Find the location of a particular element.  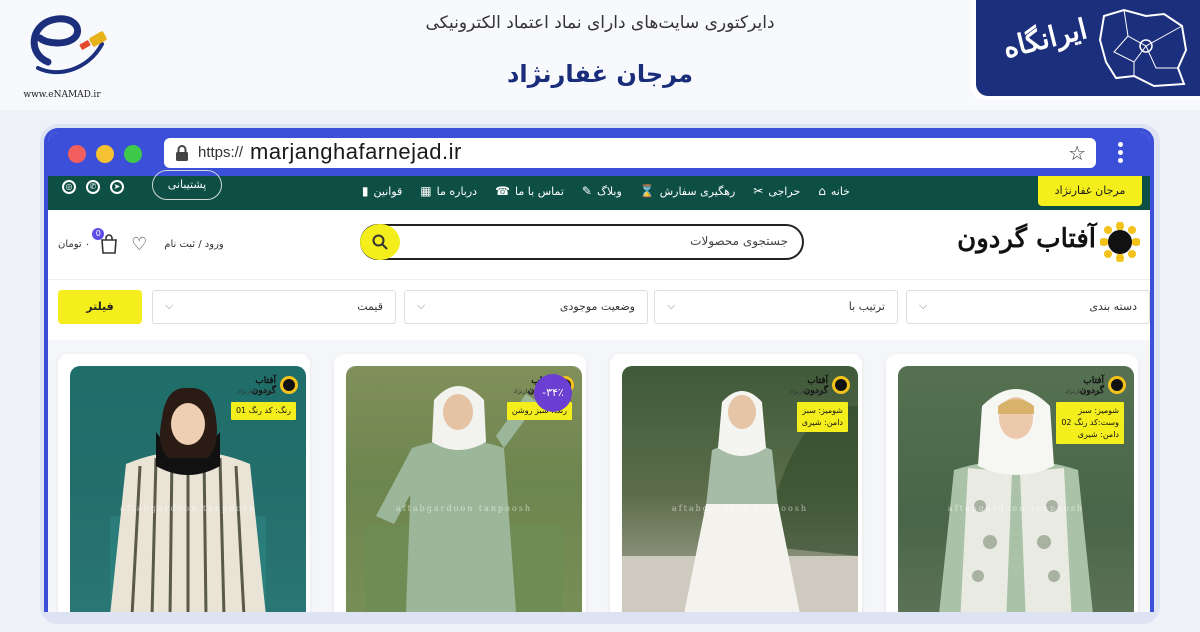

nav-item-blog: ✎ وبلاگ is located at coordinates (602, 191).